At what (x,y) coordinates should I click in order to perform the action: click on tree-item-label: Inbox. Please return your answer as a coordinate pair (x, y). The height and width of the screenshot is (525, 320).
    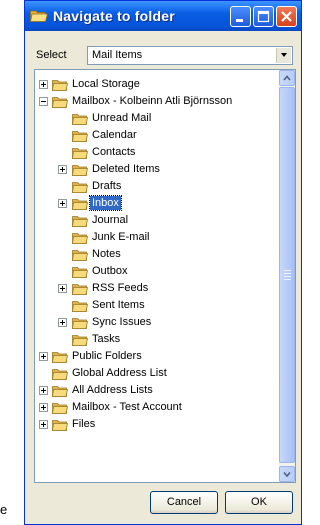
    Looking at the image, I should click on (105, 203).